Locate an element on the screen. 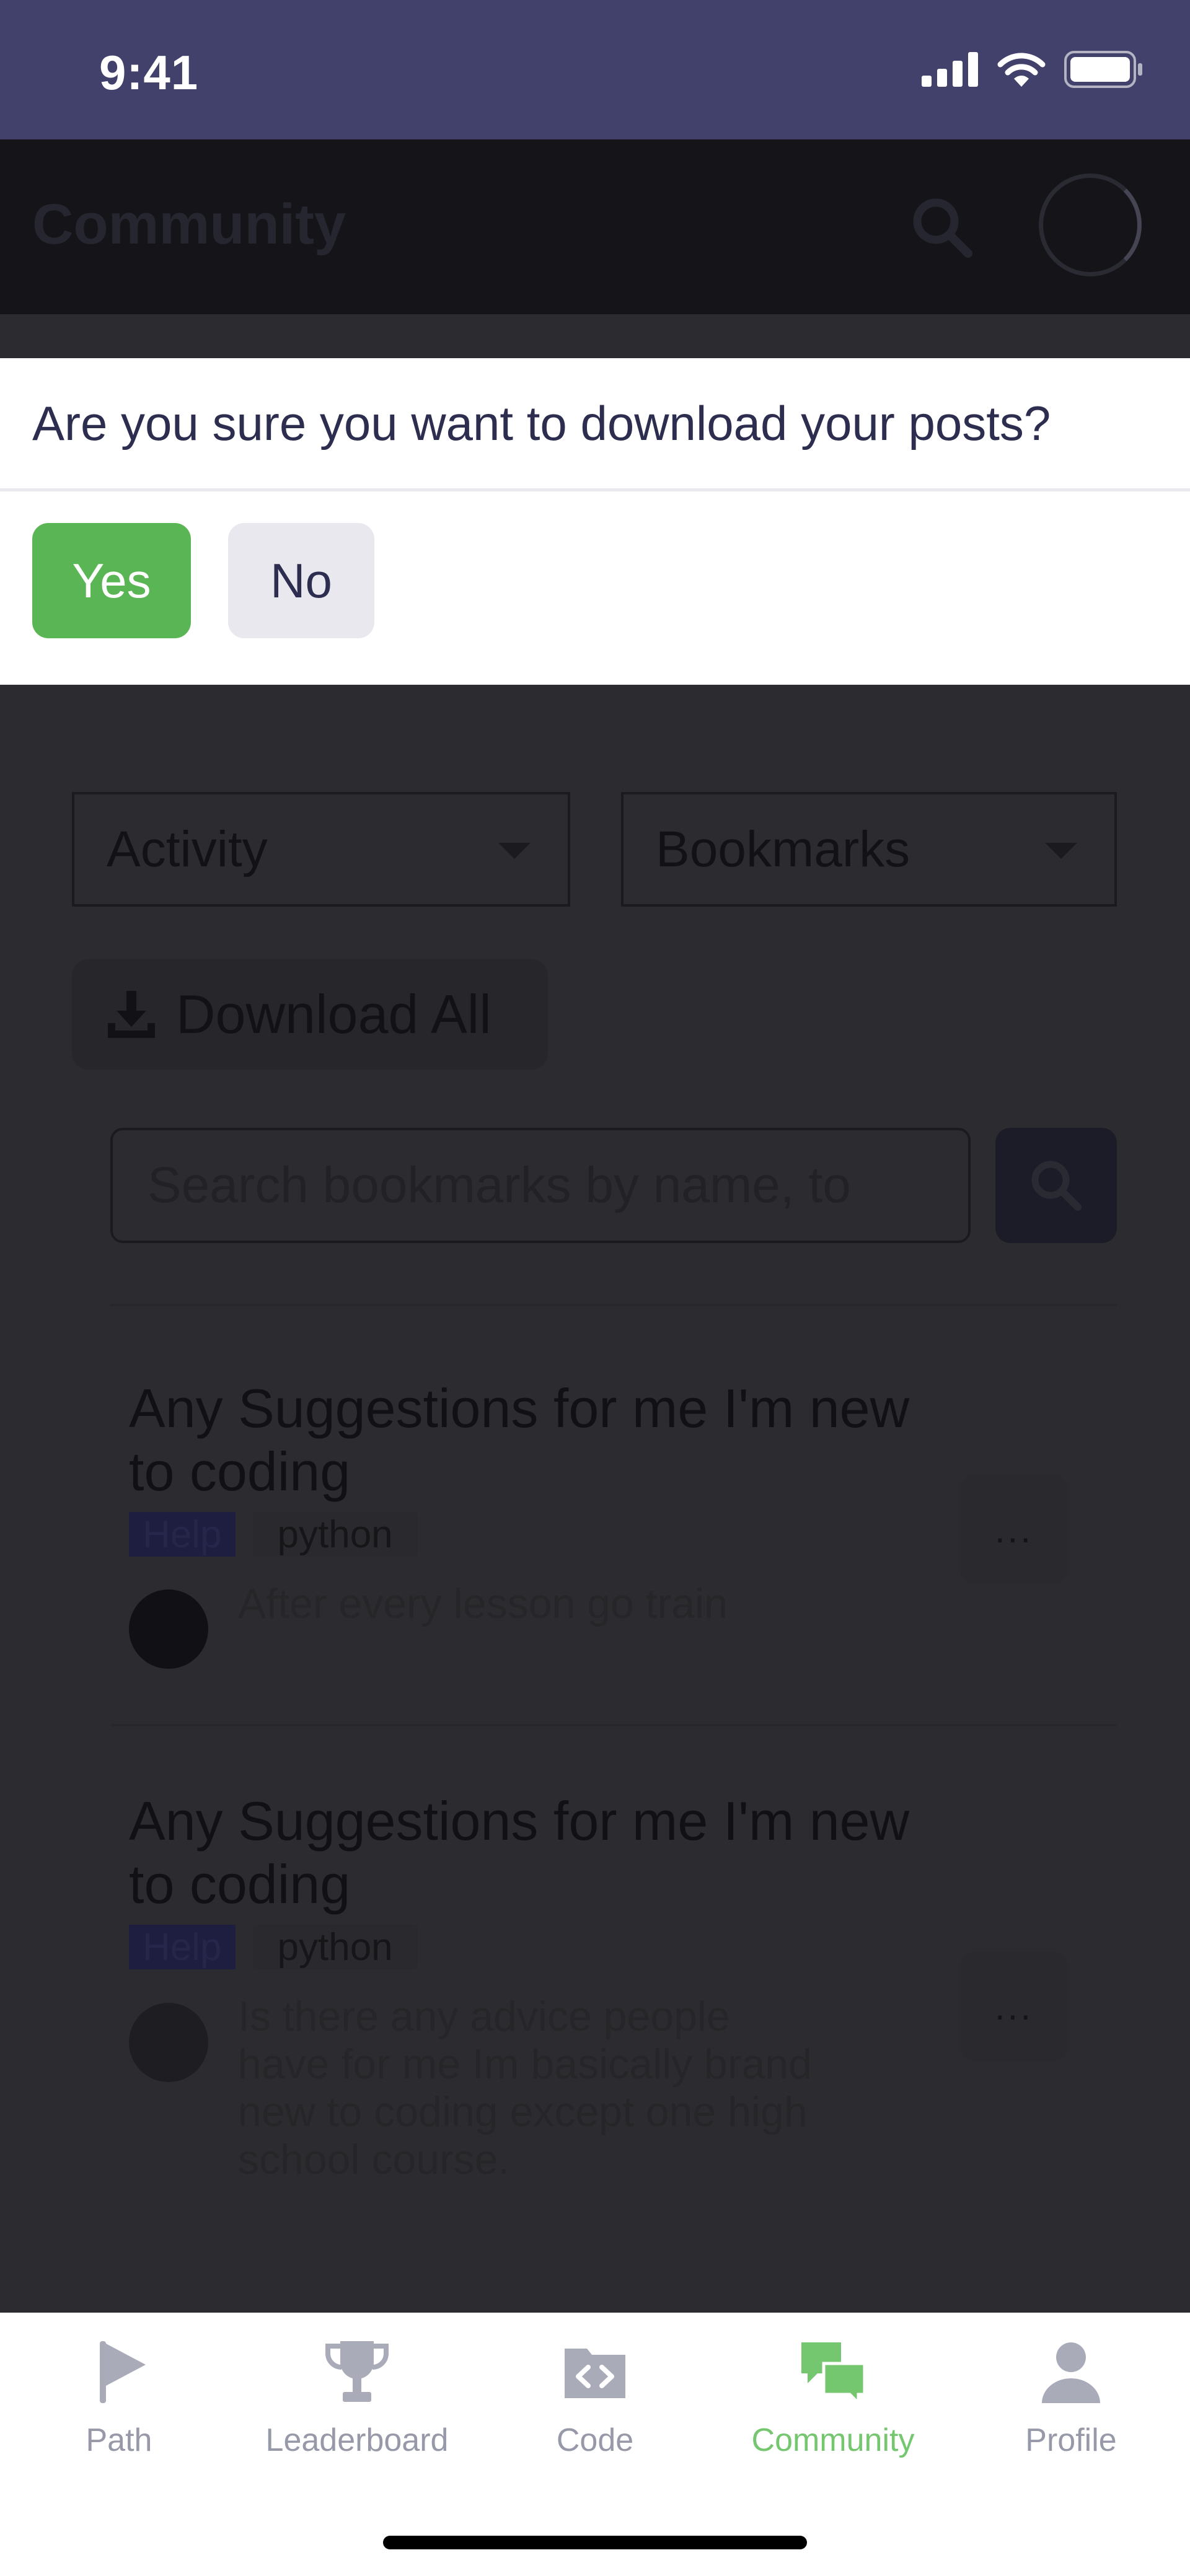 The width and height of the screenshot is (1190, 2576). tab-label: Path is located at coordinates (119, 2440).